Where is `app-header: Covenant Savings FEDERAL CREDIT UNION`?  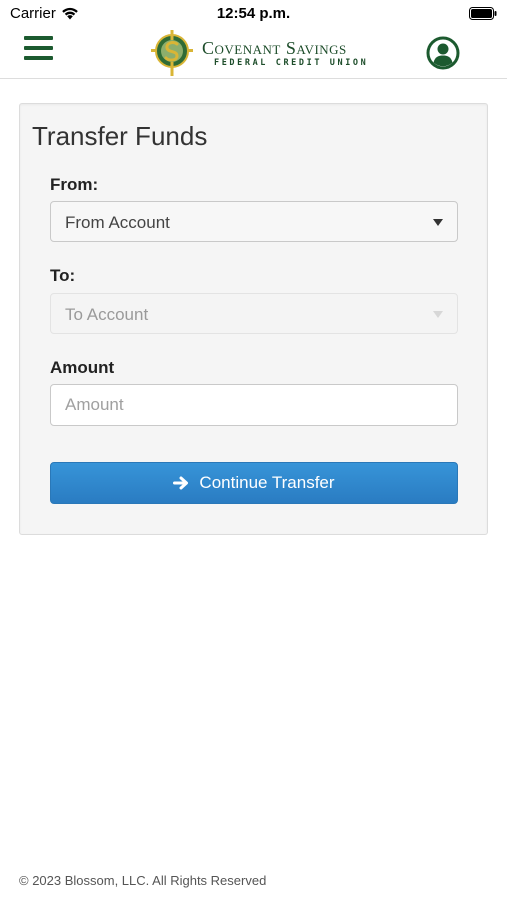 app-header: Covenant Savings FEDERAL CREDIT UNION is located at coordinates (253, 53).